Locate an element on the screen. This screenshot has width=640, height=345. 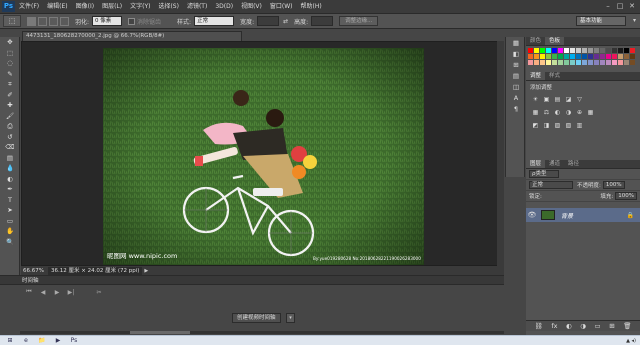
start-icon: ⊞ is located at coordinates (10, 341).